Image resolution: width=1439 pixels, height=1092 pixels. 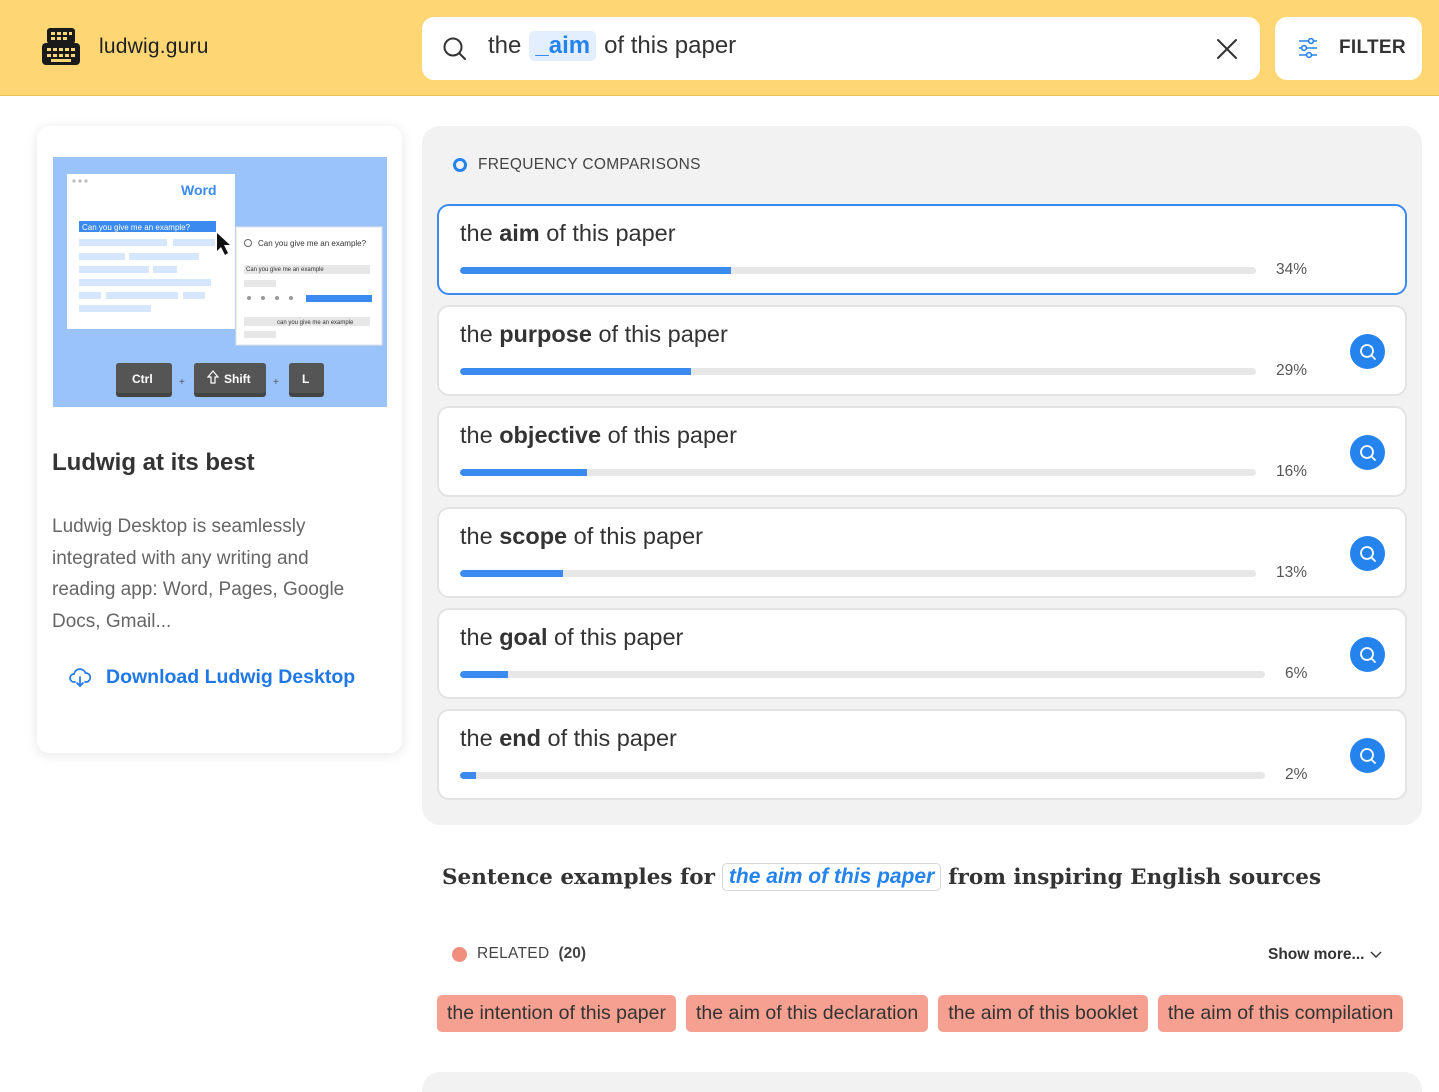 What do you see at coordinates (1043, 1013) in the screenshot?
I see `related-tag: the aim of this booklet` at bounding box center [1043, 1013].